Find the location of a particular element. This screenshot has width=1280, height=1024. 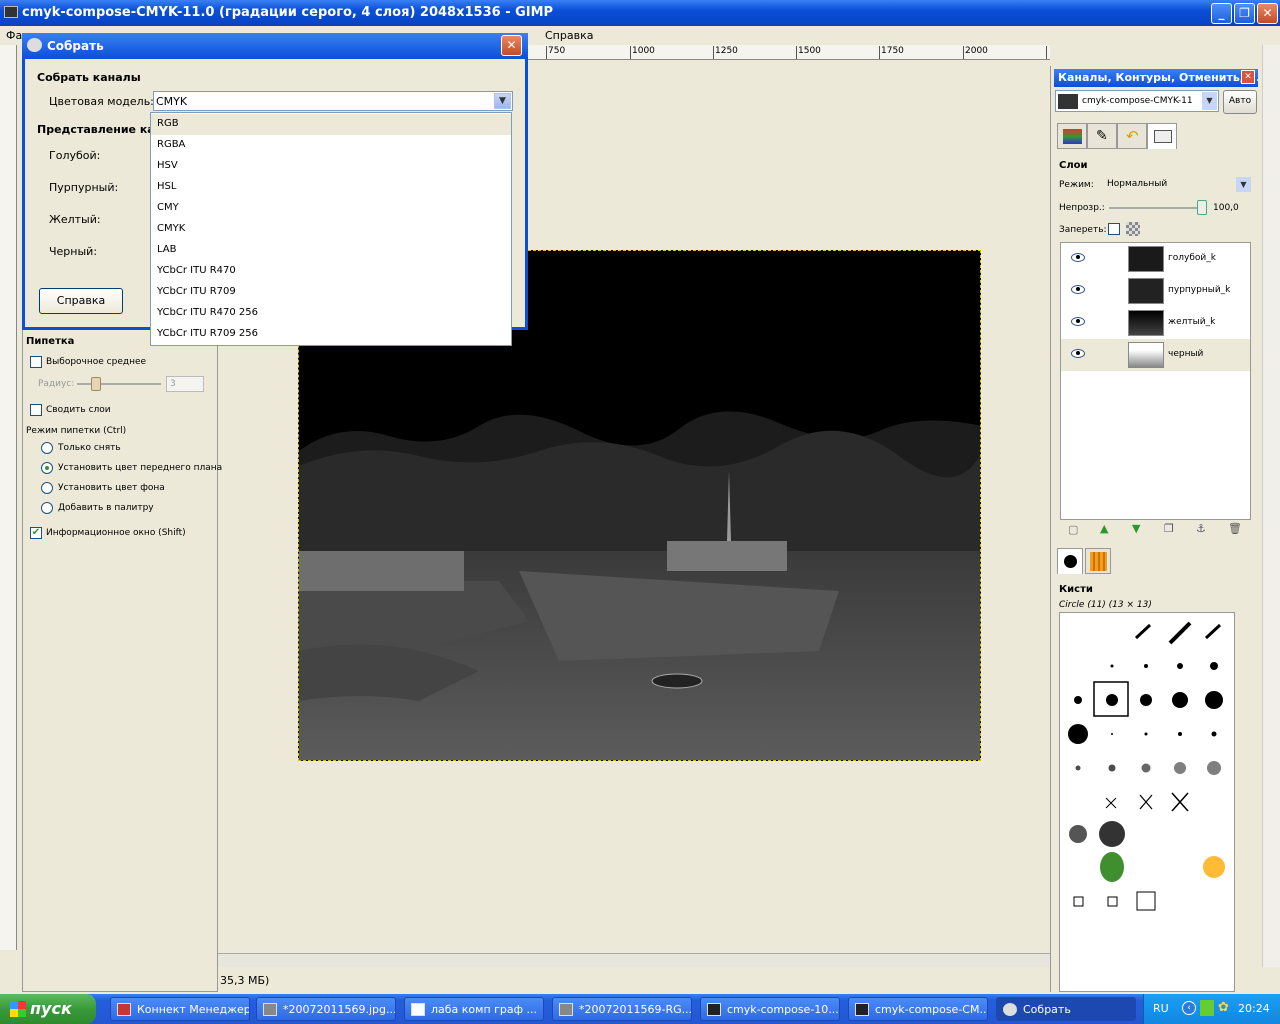

horizontal-scrollbar is located at coordinates (634, 960).